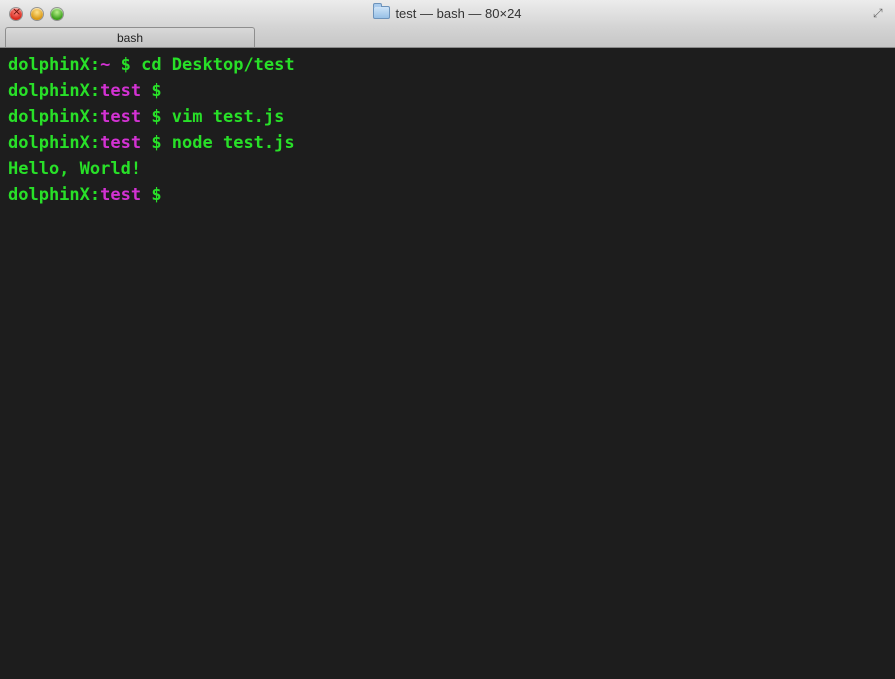 The width and height of the screenshot is (895, 679). What do you see at coordinates (448, 169) in the screenshot?
I see `terminal-line: Hello, World!` at bounding box center [448, 169].